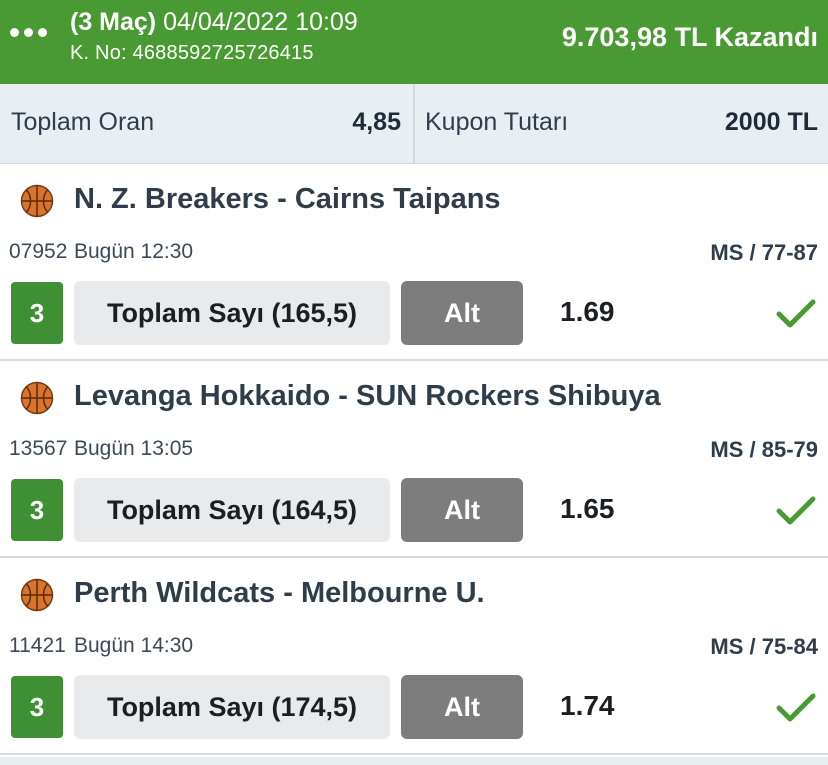 The height and width of the screenshot is (765, 828). I want to click on coupon-datetime: 04/04/2022 10:09, so click(260, 22).